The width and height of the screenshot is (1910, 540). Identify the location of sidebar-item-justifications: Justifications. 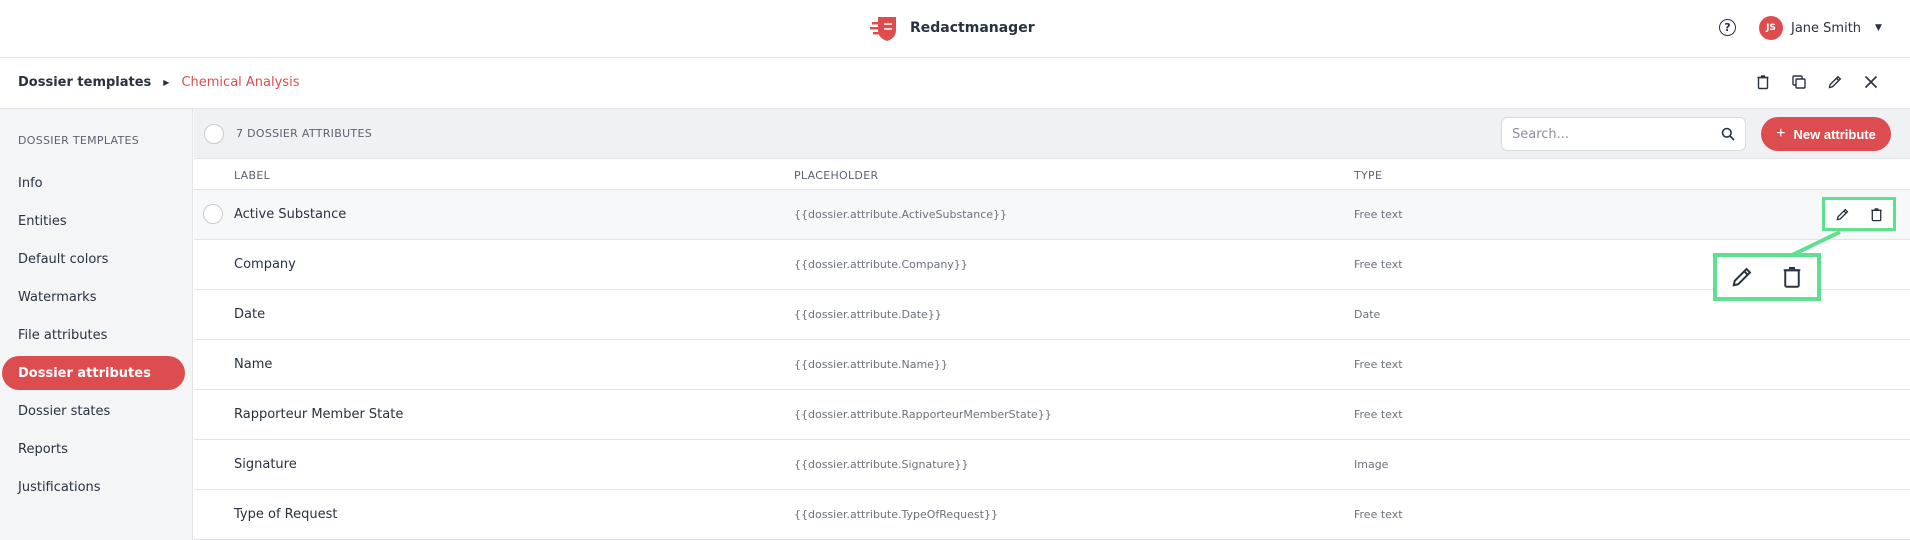
(96, 487).